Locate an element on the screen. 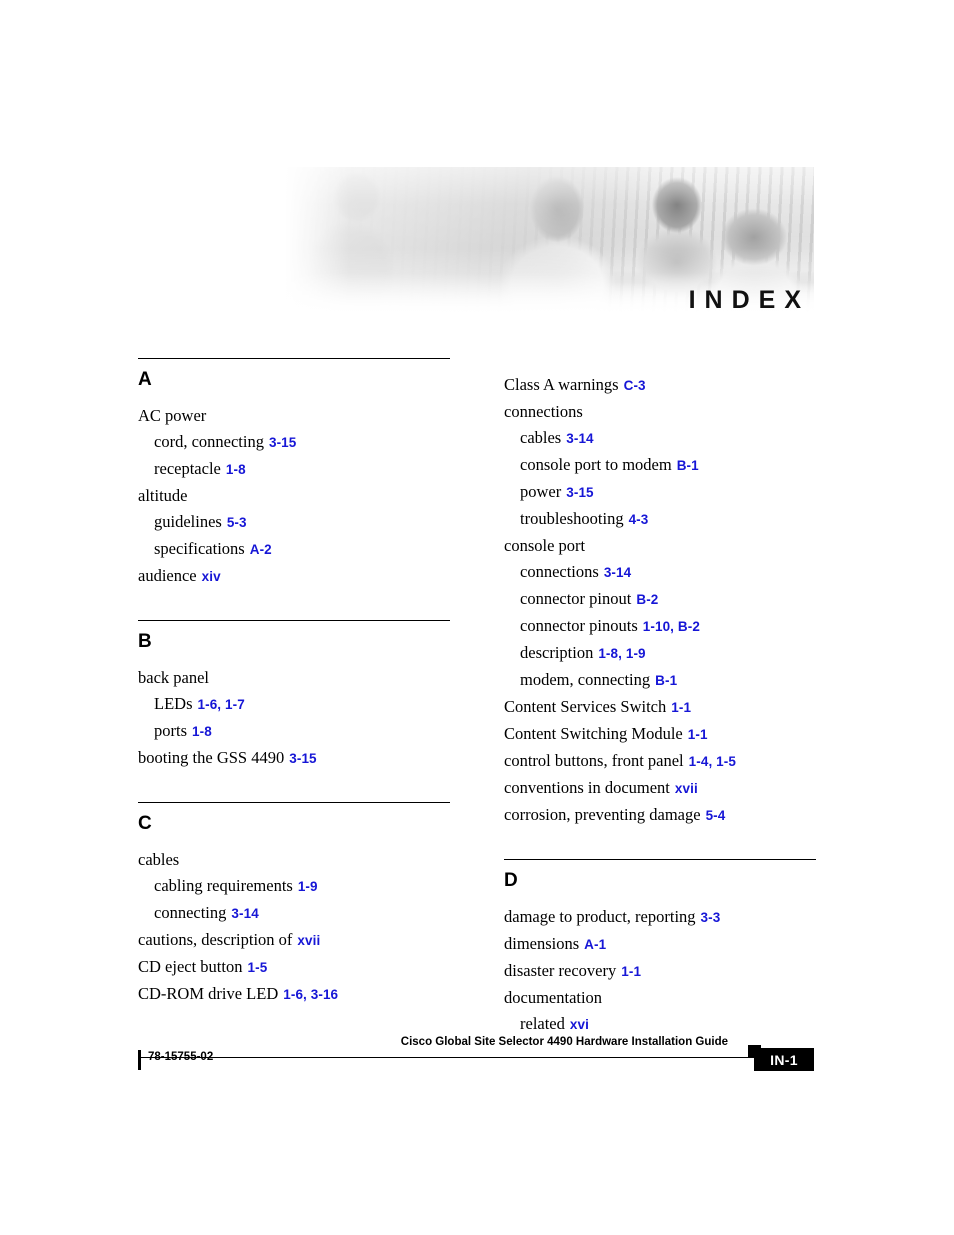  index-page-reference: A-2 is located at coordinates (261, 549).